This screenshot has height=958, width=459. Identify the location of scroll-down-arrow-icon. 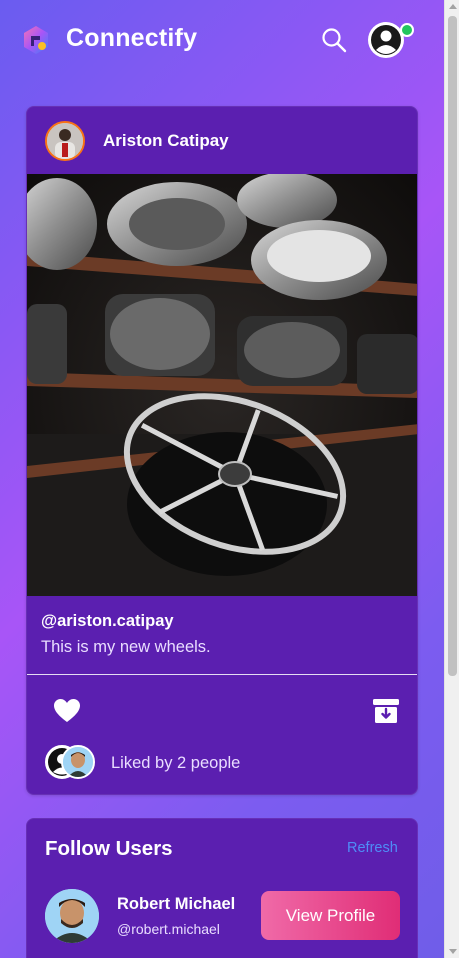
(453, 951).